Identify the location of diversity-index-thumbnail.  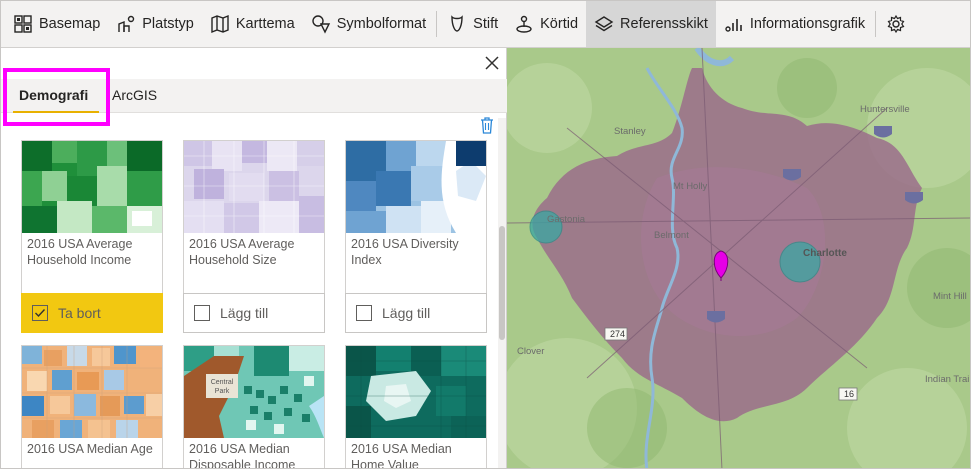
(416, 187).